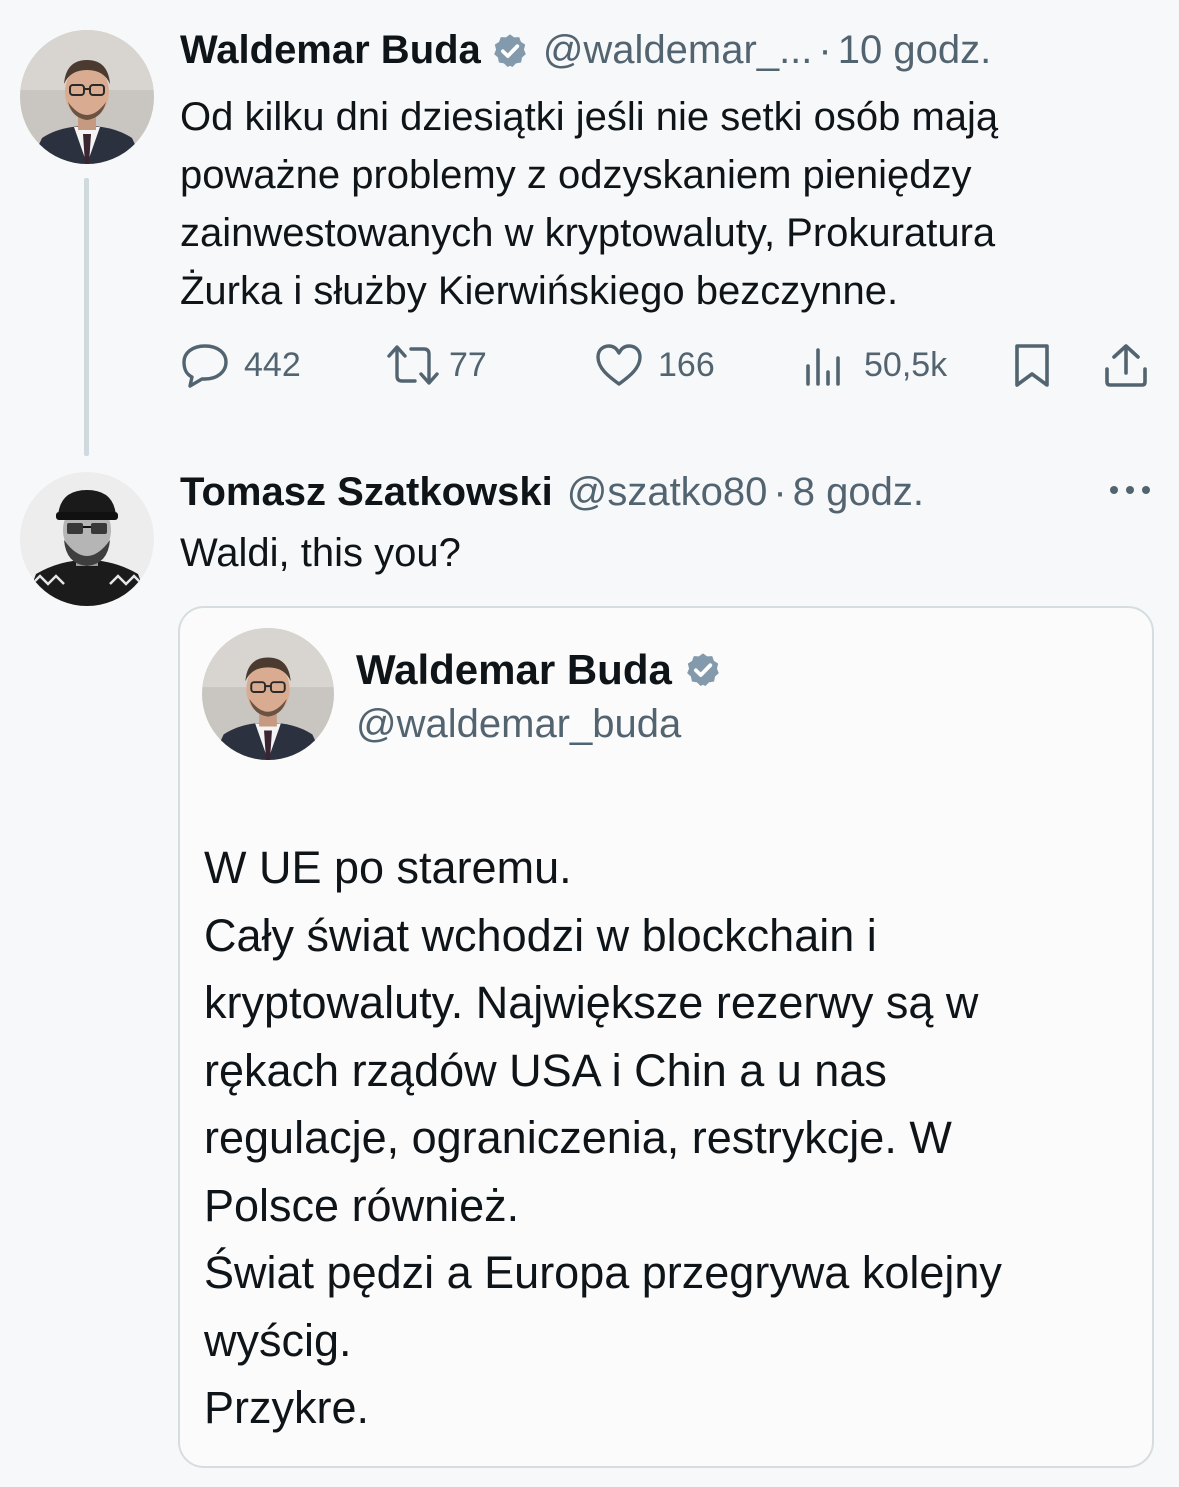  I want to click on share-button, so click(1126, 365).